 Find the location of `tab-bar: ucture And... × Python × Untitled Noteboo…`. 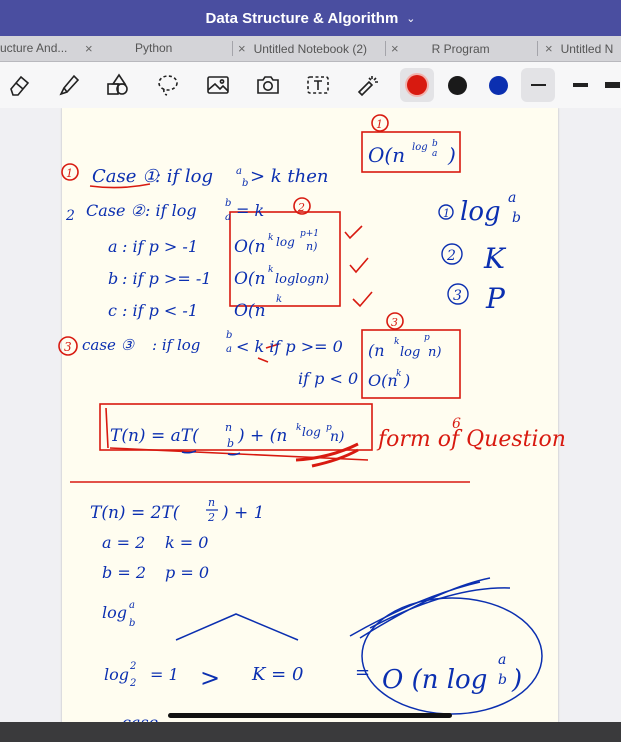

tab-bar: ucture And... × Python × Untitled Noteboo… is located at coordinates (310, 49).